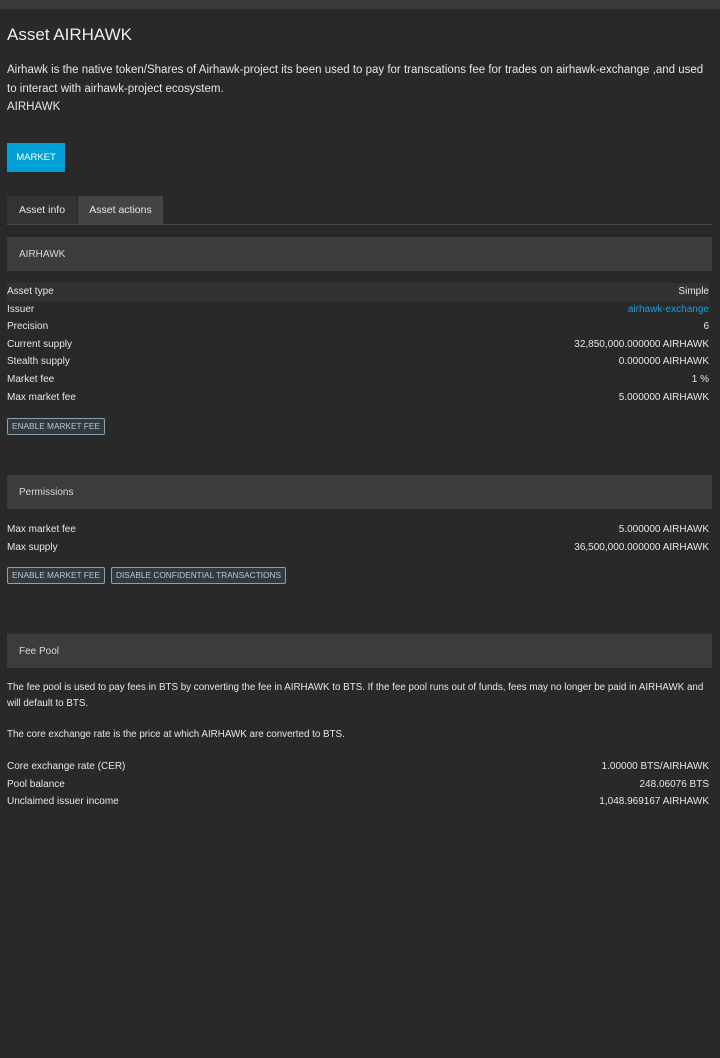 Image resolution: width=720 pixels, height=1058 pixels. I want to click on table-row: Max supply 36,500,000.000000 AIRHAWK, so click(358, 548).